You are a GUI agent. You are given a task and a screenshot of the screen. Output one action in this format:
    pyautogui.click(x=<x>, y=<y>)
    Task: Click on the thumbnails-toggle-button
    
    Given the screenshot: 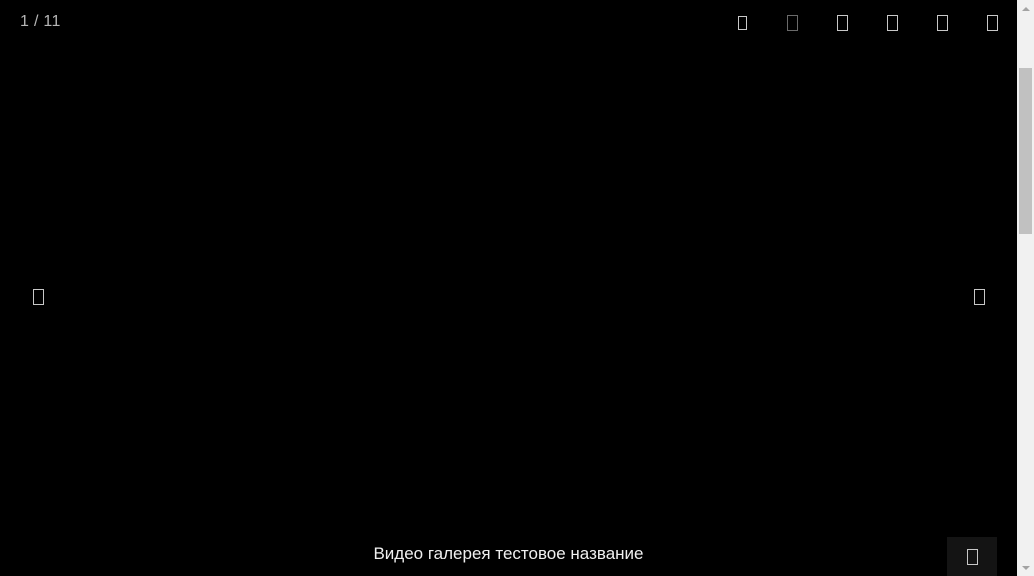 What is the action you would take?
    pyautogui.click(x=972, y=556)
    